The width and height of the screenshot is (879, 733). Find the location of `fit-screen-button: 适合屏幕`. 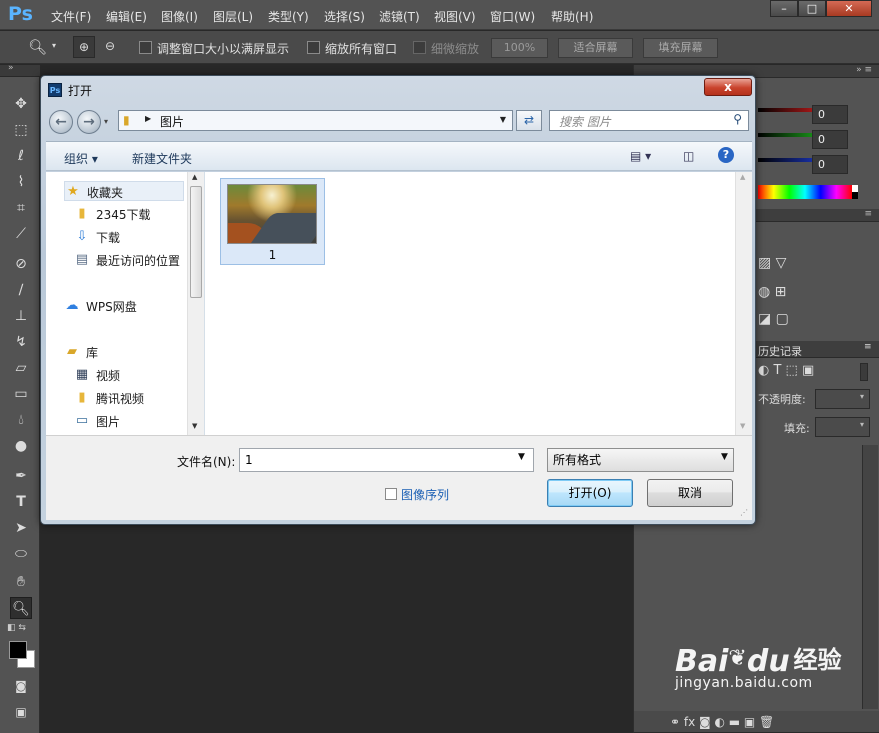

fit-screen-button: 适合屏幕 is located at coordinates (595, 48).